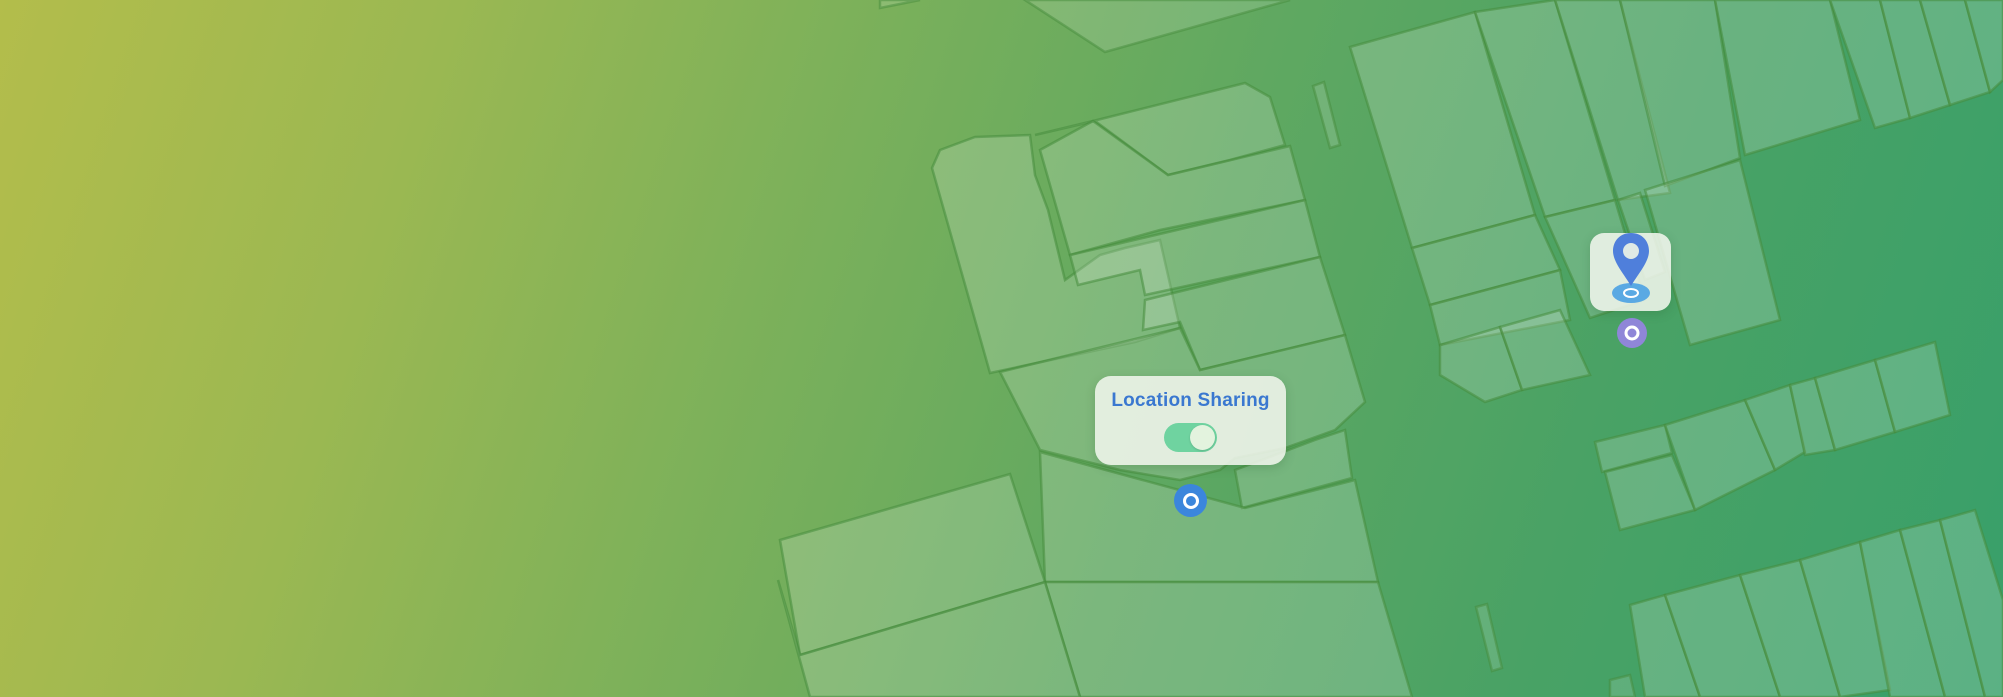 Image resolution: width=2003 pixels, height=697 pixels. What do you see at coordinates (1631, 259) in the screenshot?
I see `pin-body` at bounding box center [1631, 259].